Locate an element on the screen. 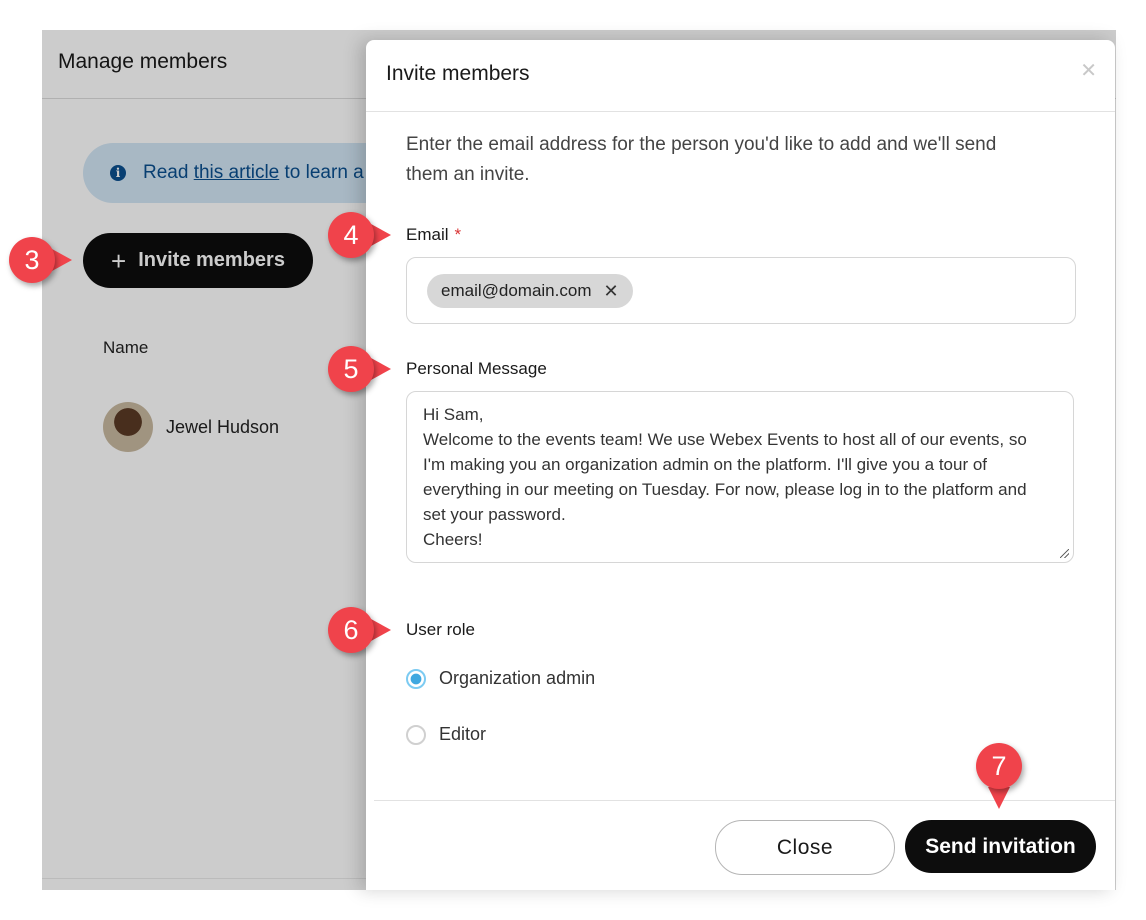 This screenshot has height=920, width=1146. message-line: Cheers! is located at coordinates (453, 539).